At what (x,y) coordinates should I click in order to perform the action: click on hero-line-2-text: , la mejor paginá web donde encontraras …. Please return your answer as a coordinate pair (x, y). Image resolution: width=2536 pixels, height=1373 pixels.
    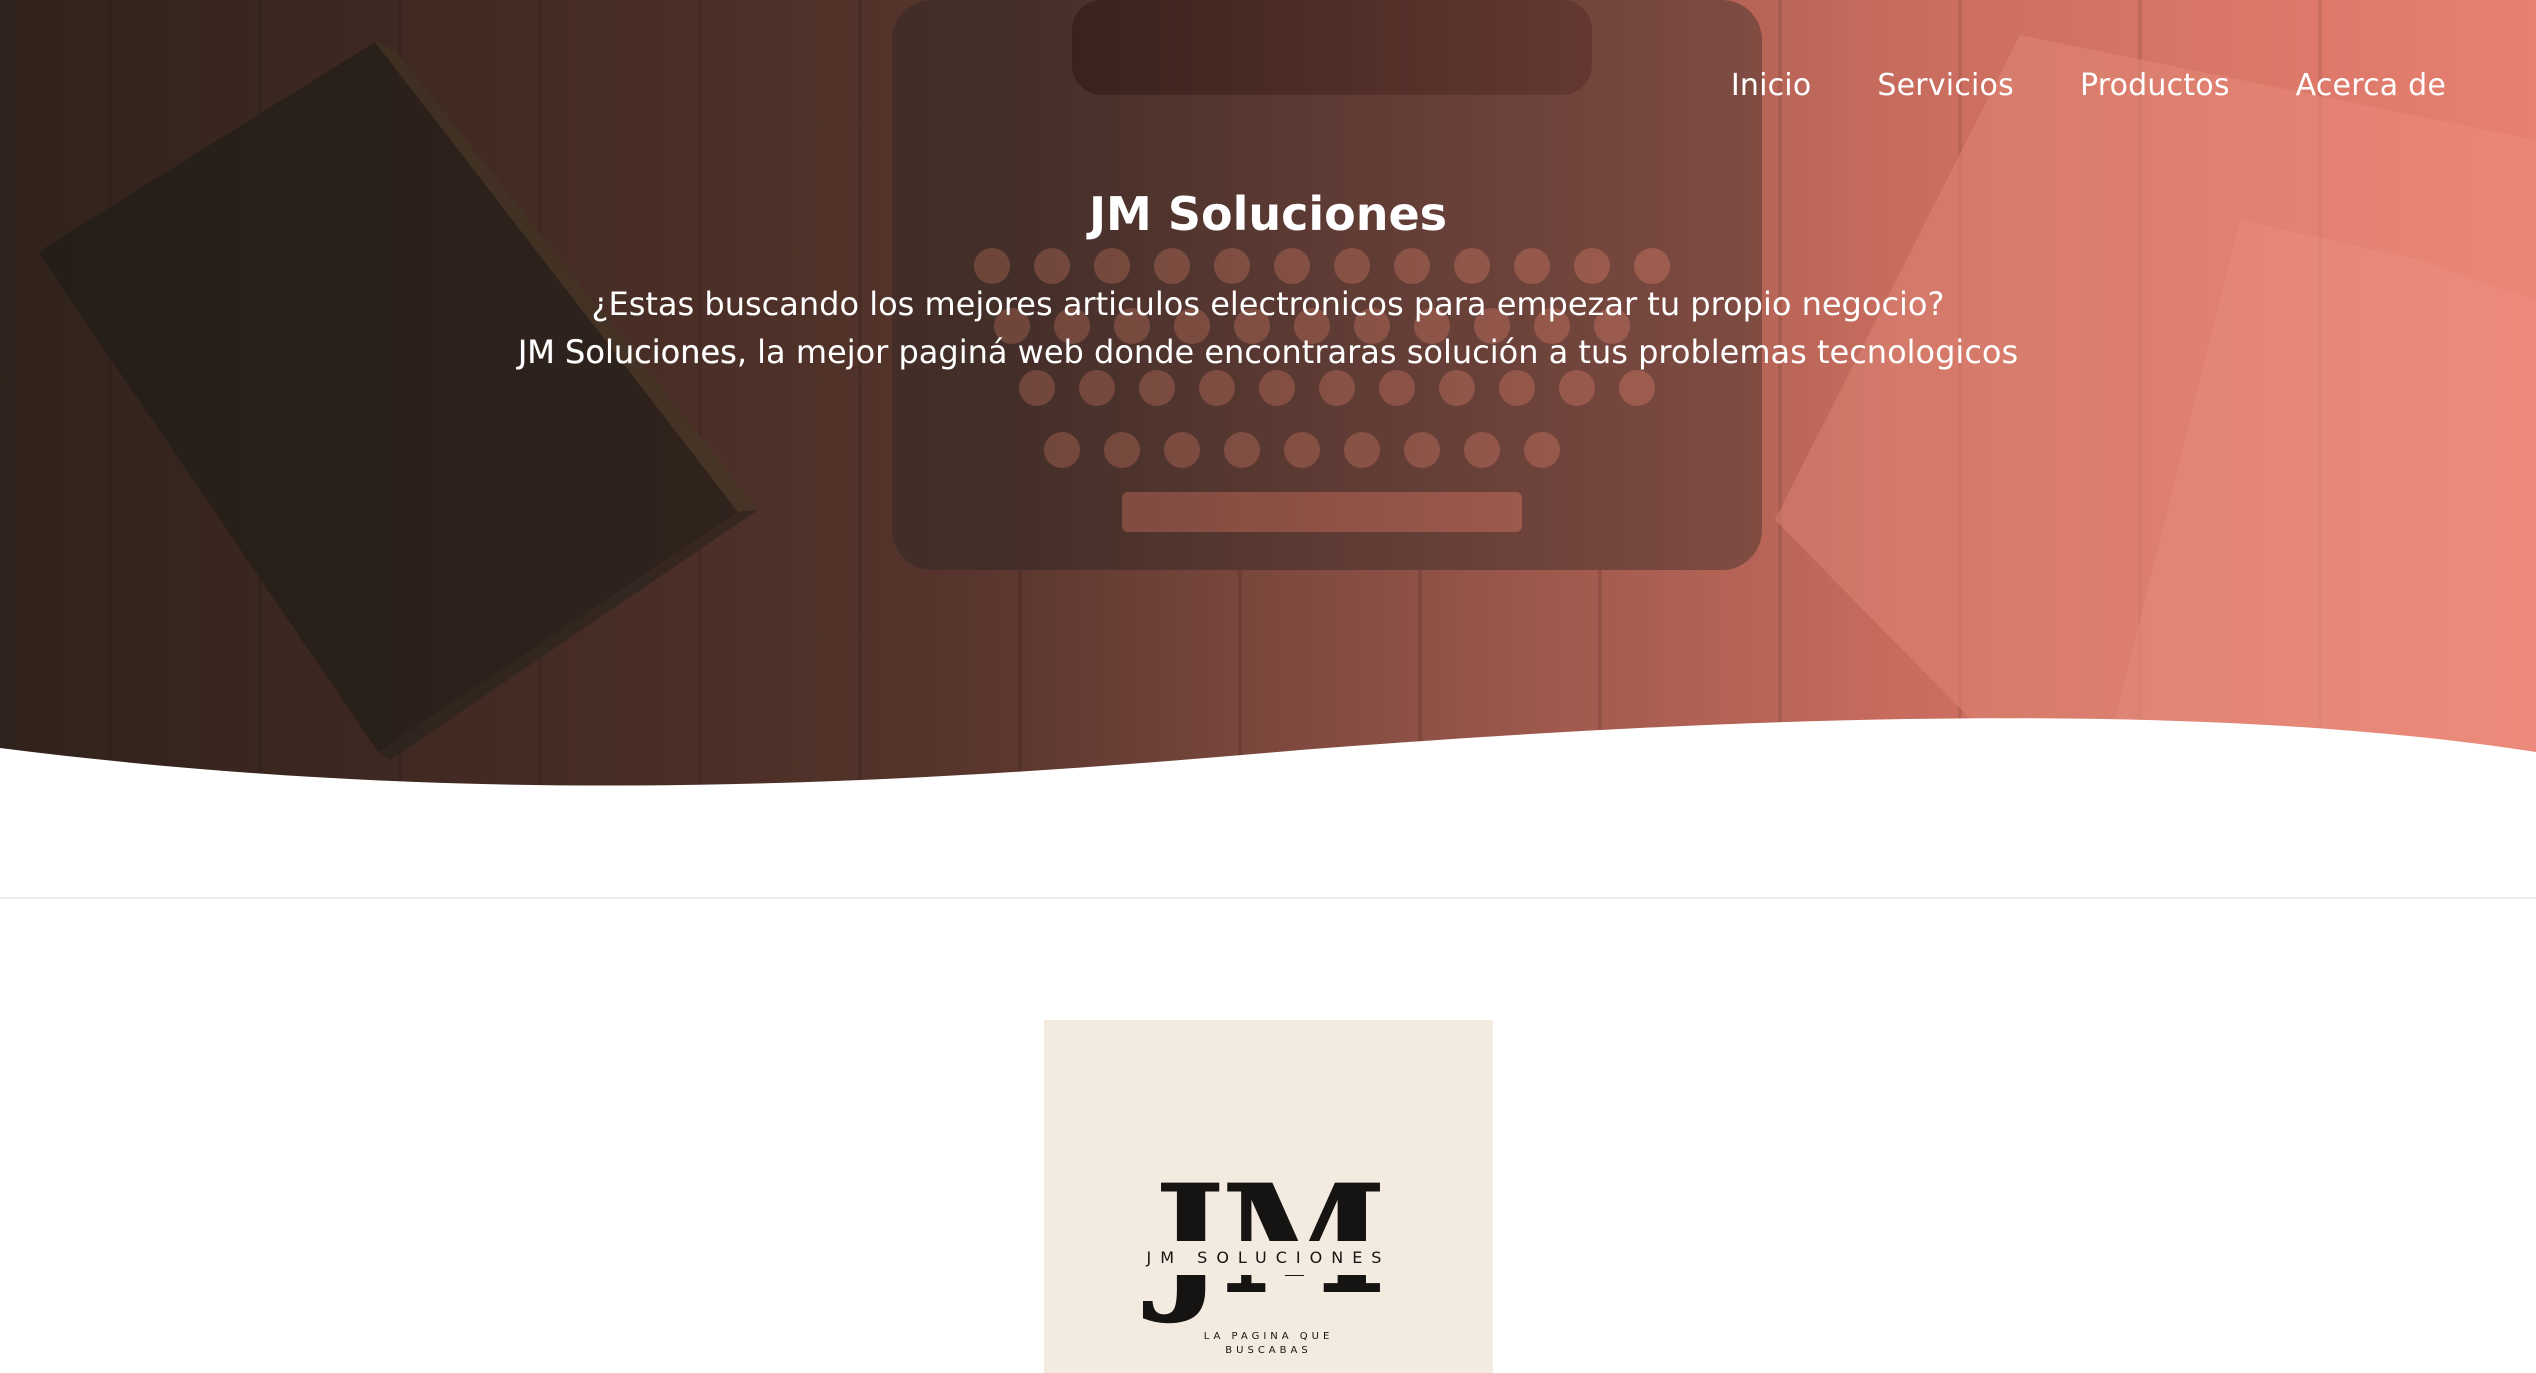
    Looking at the image, I should click on (1377, 352).